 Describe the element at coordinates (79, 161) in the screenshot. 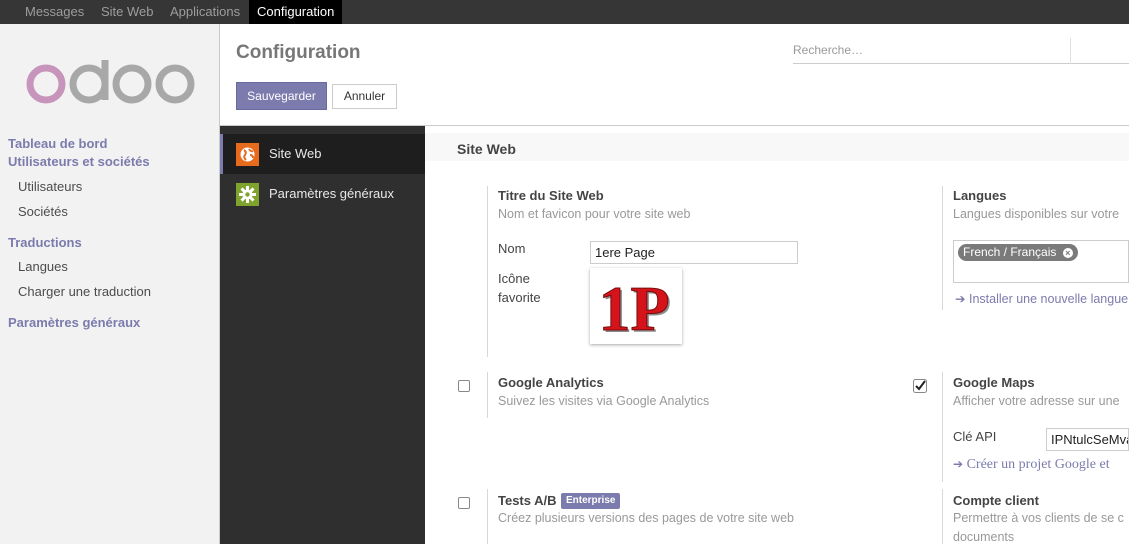

I see `sidebar-item-utilisateurs-societes: Utilisateurs et sociétés` at that location.